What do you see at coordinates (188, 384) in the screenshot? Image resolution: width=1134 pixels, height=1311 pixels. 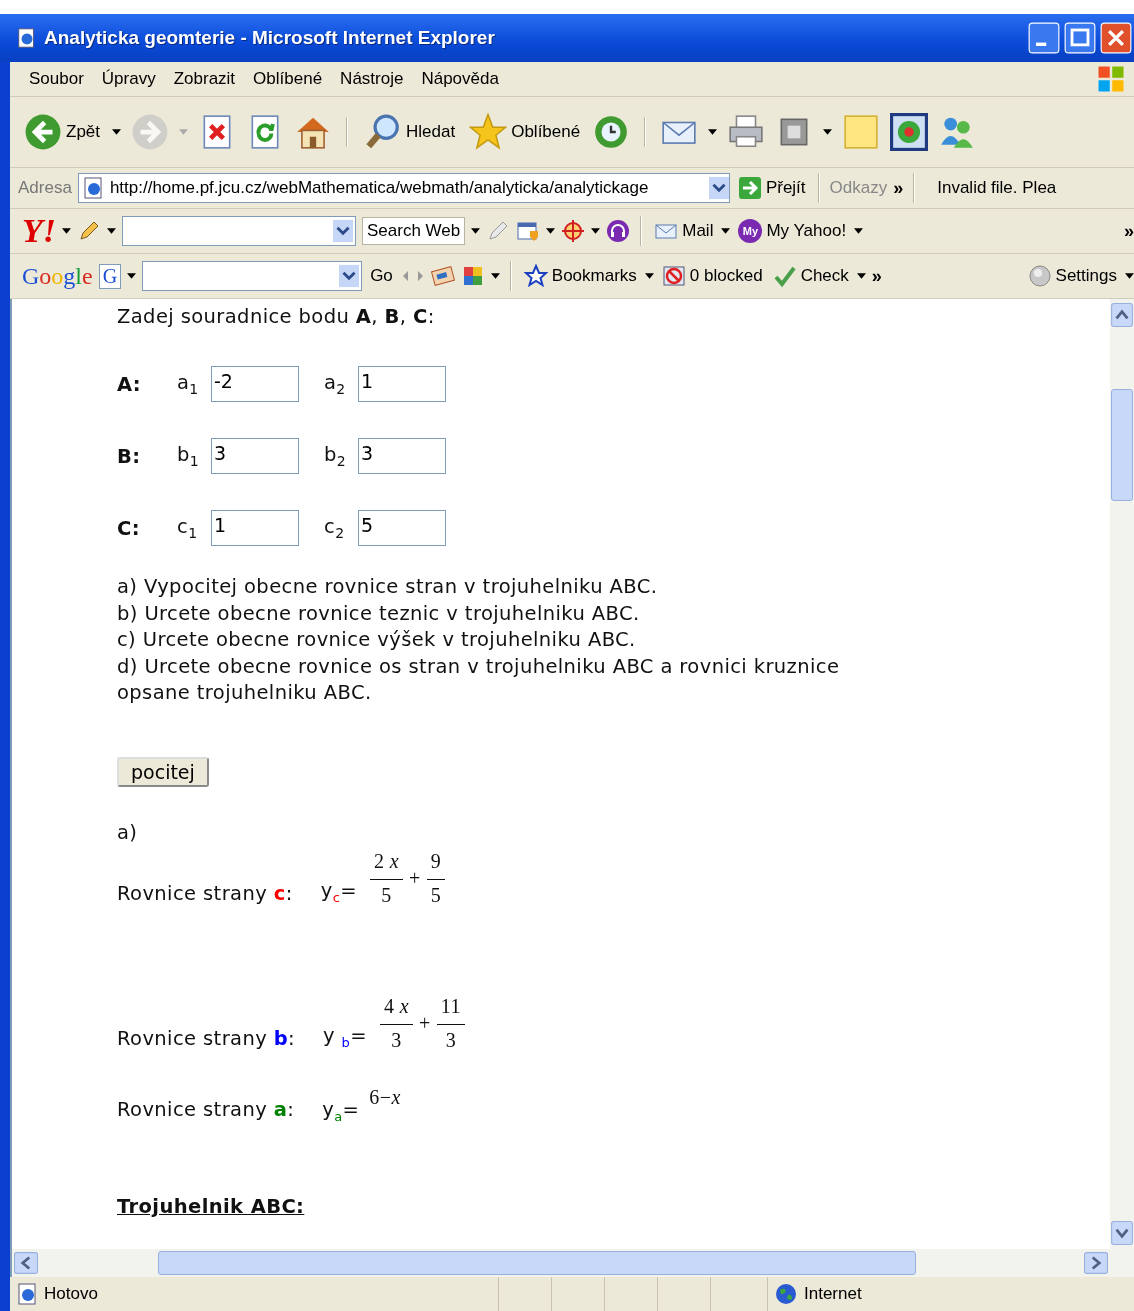 I see `coordinate-label: a$_{1}$` at bounding box center [188, 384].